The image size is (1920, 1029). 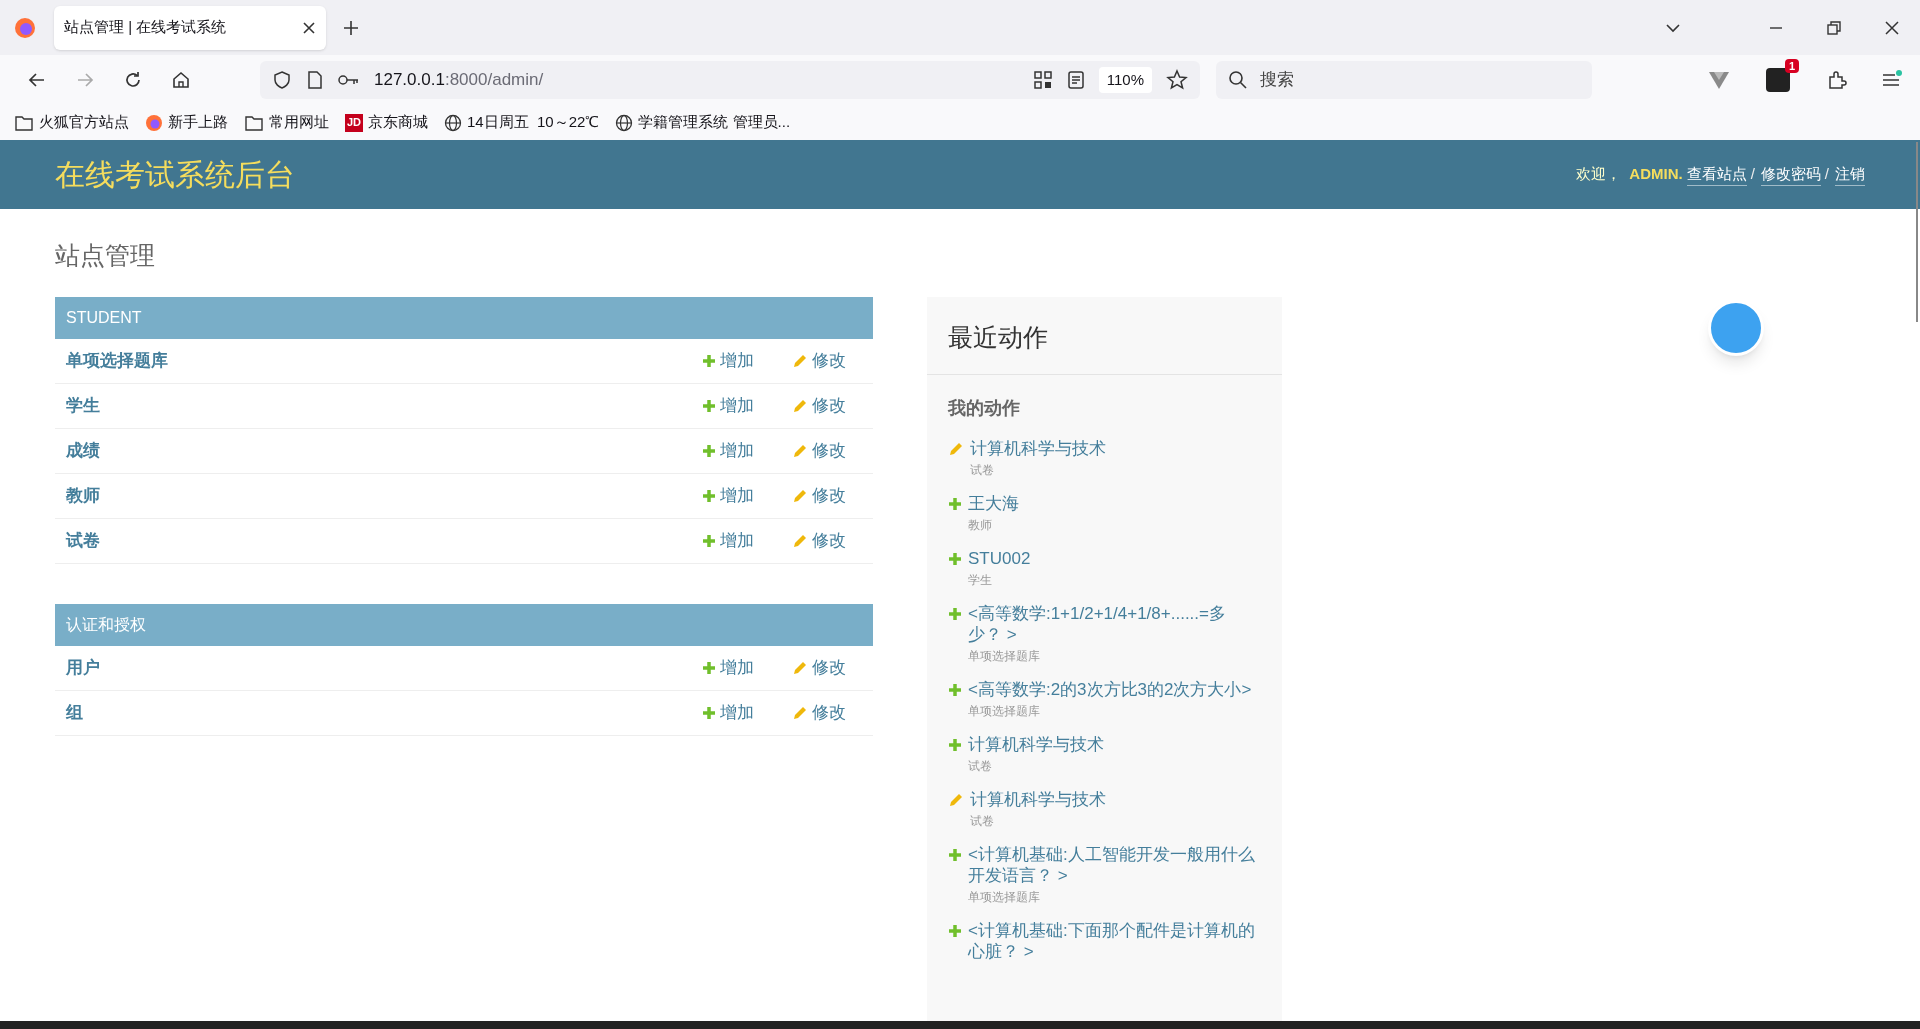 I want to click on page-icon, so click(x=315, y=80).